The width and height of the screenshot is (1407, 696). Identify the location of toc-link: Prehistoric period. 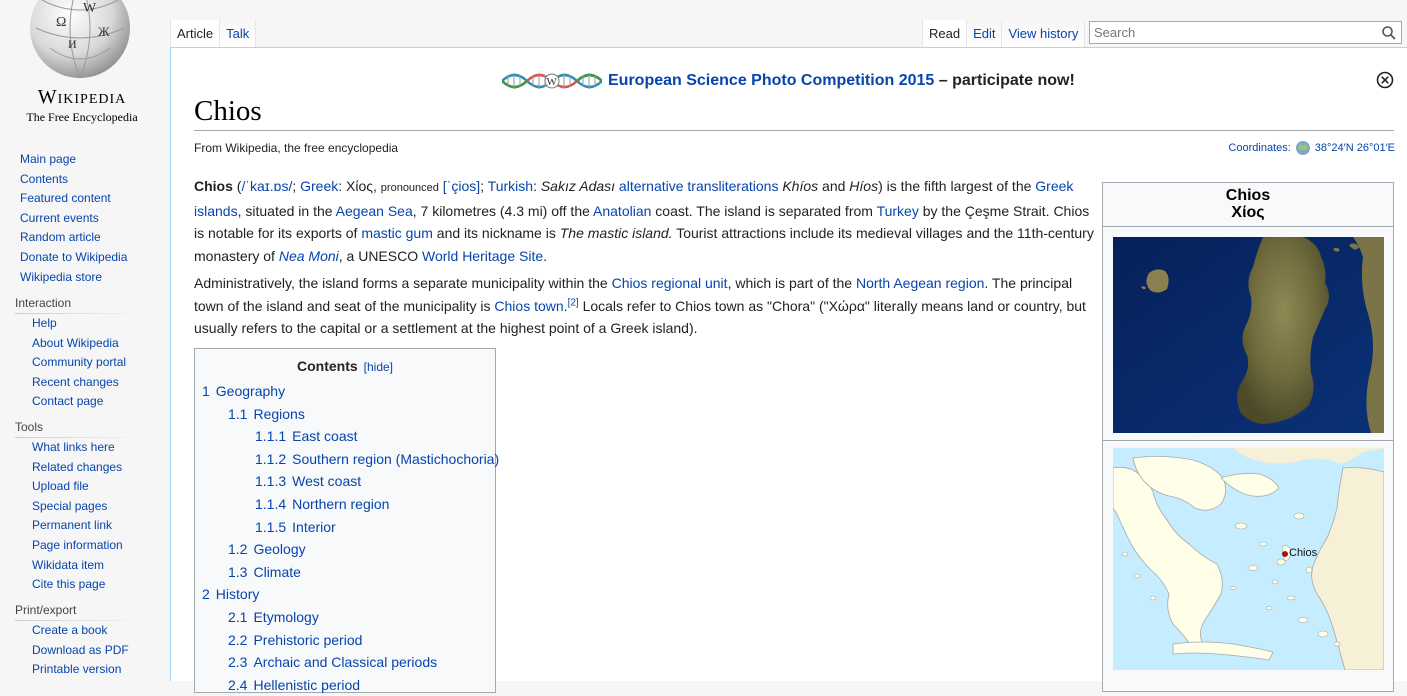
(307, 640).